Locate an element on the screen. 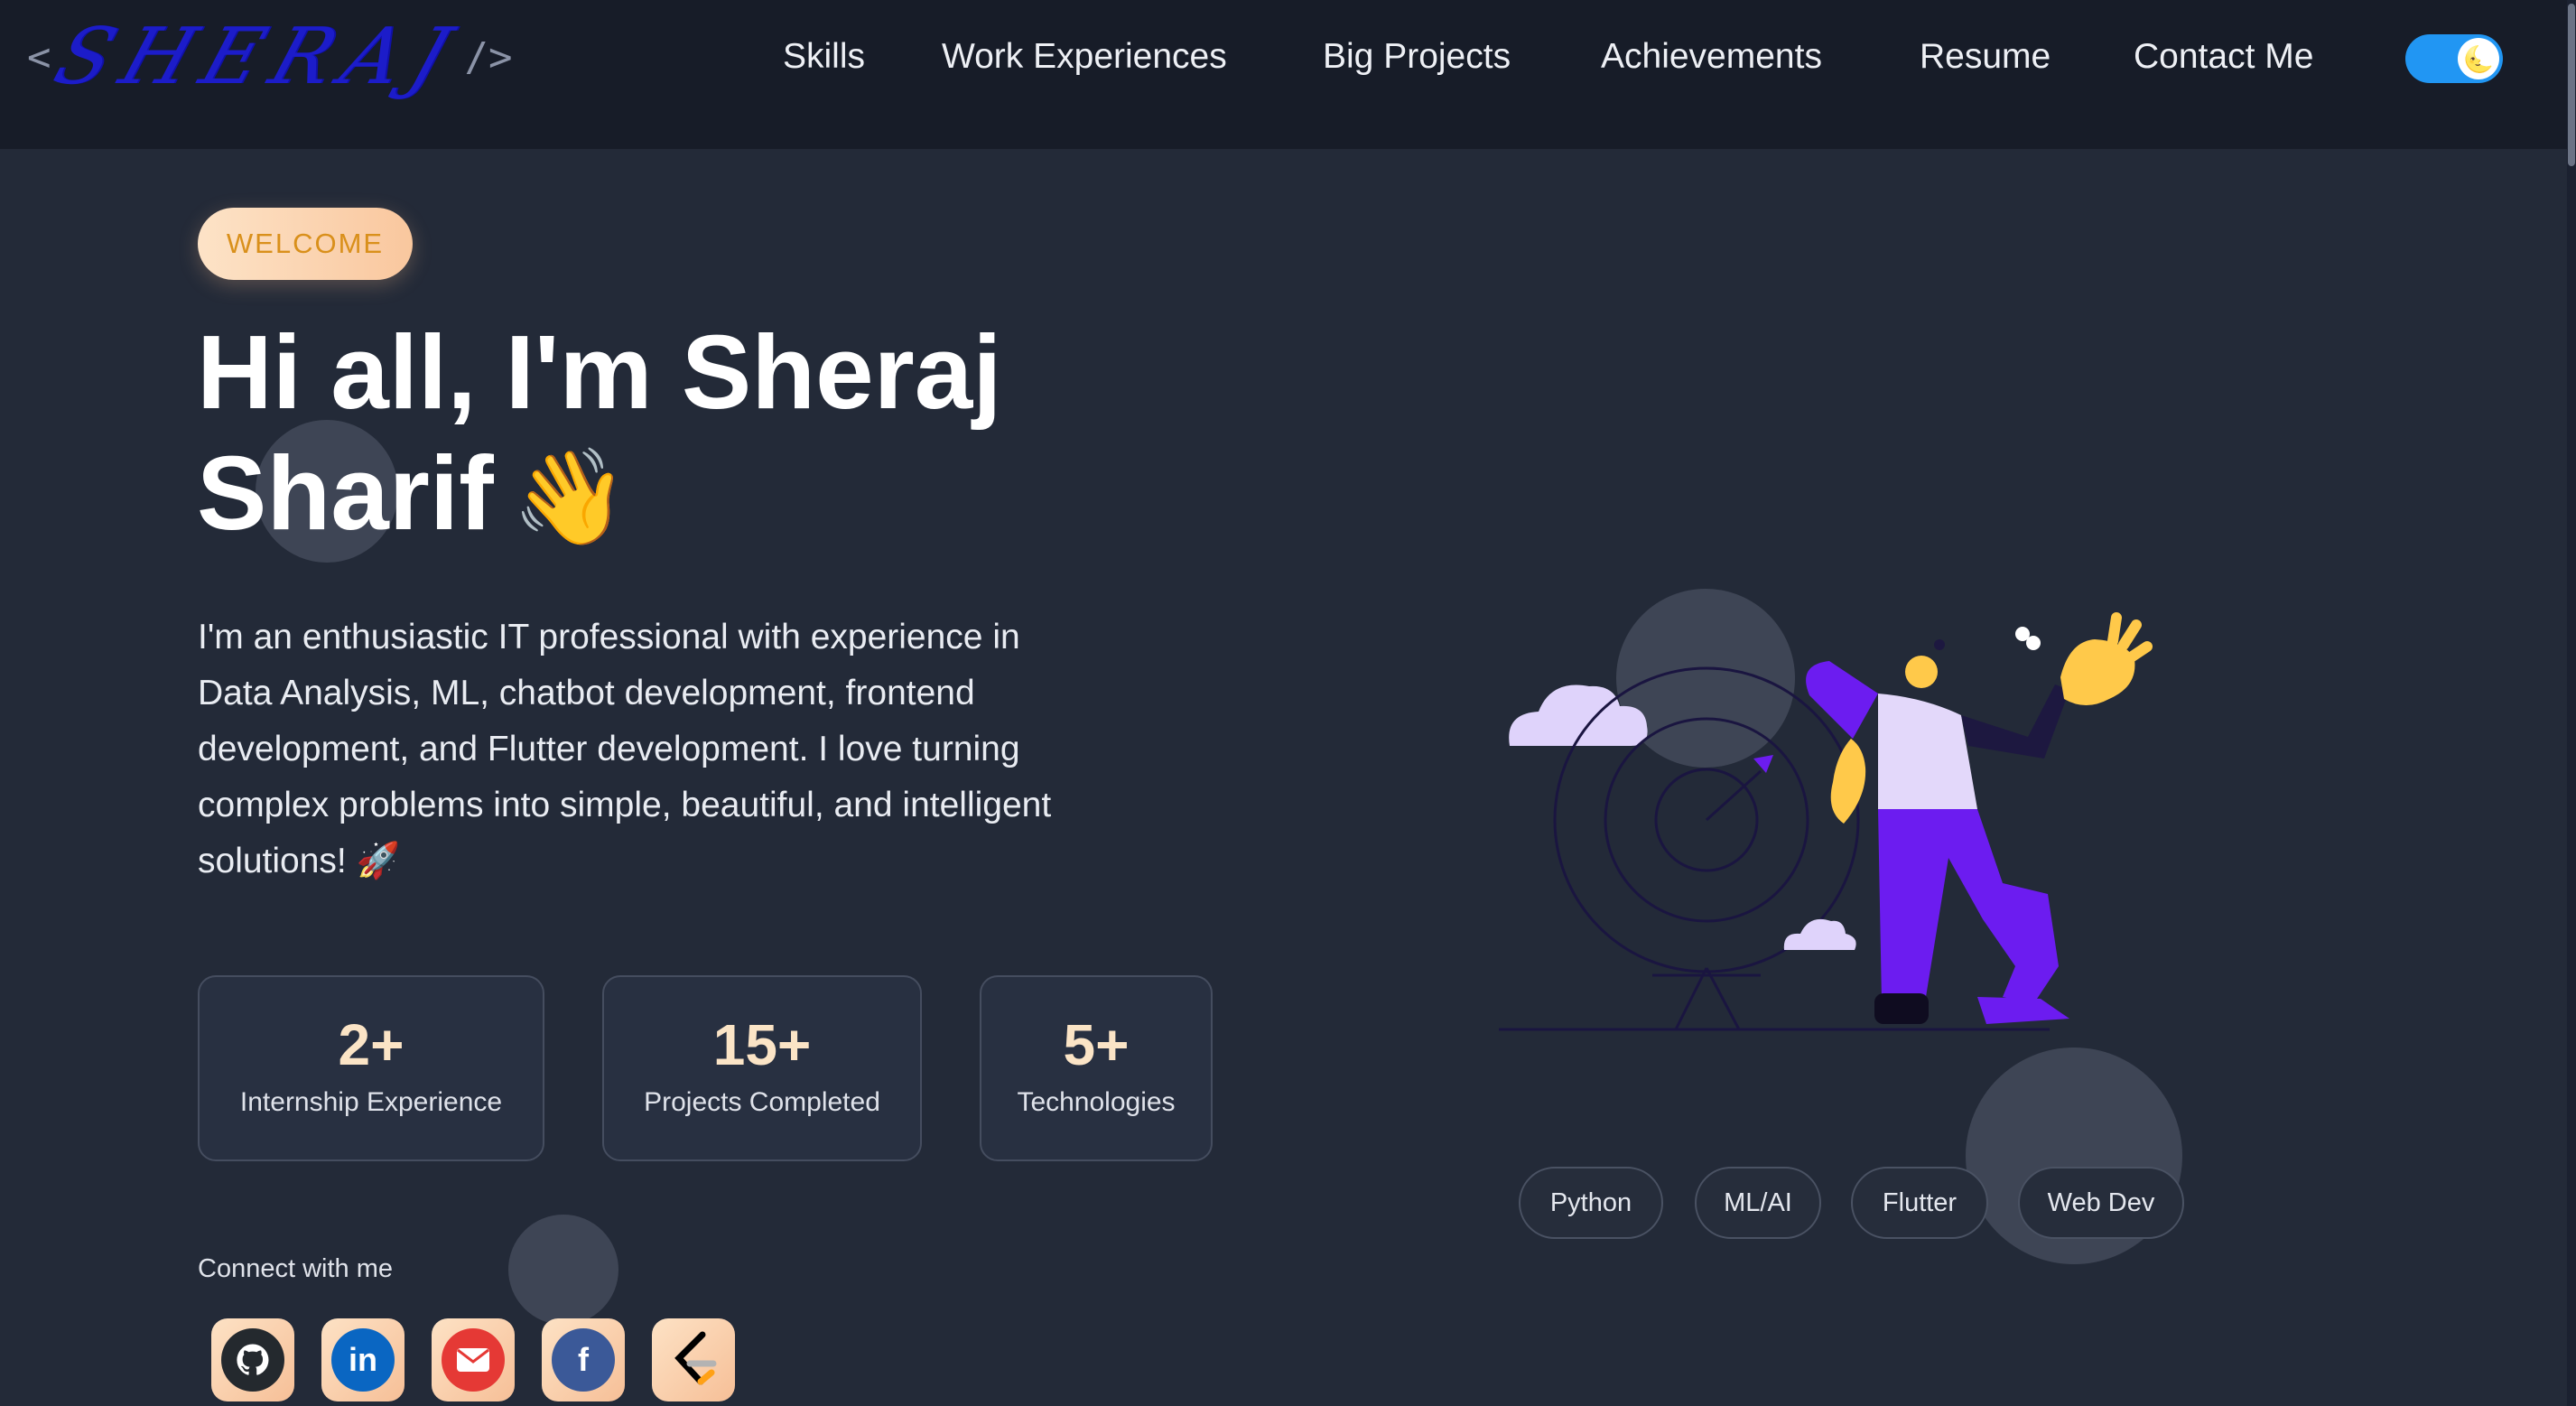 This screenshot has width=2576, height=1406. logo-close-bracket: /> is located at coordinates (488, 56).